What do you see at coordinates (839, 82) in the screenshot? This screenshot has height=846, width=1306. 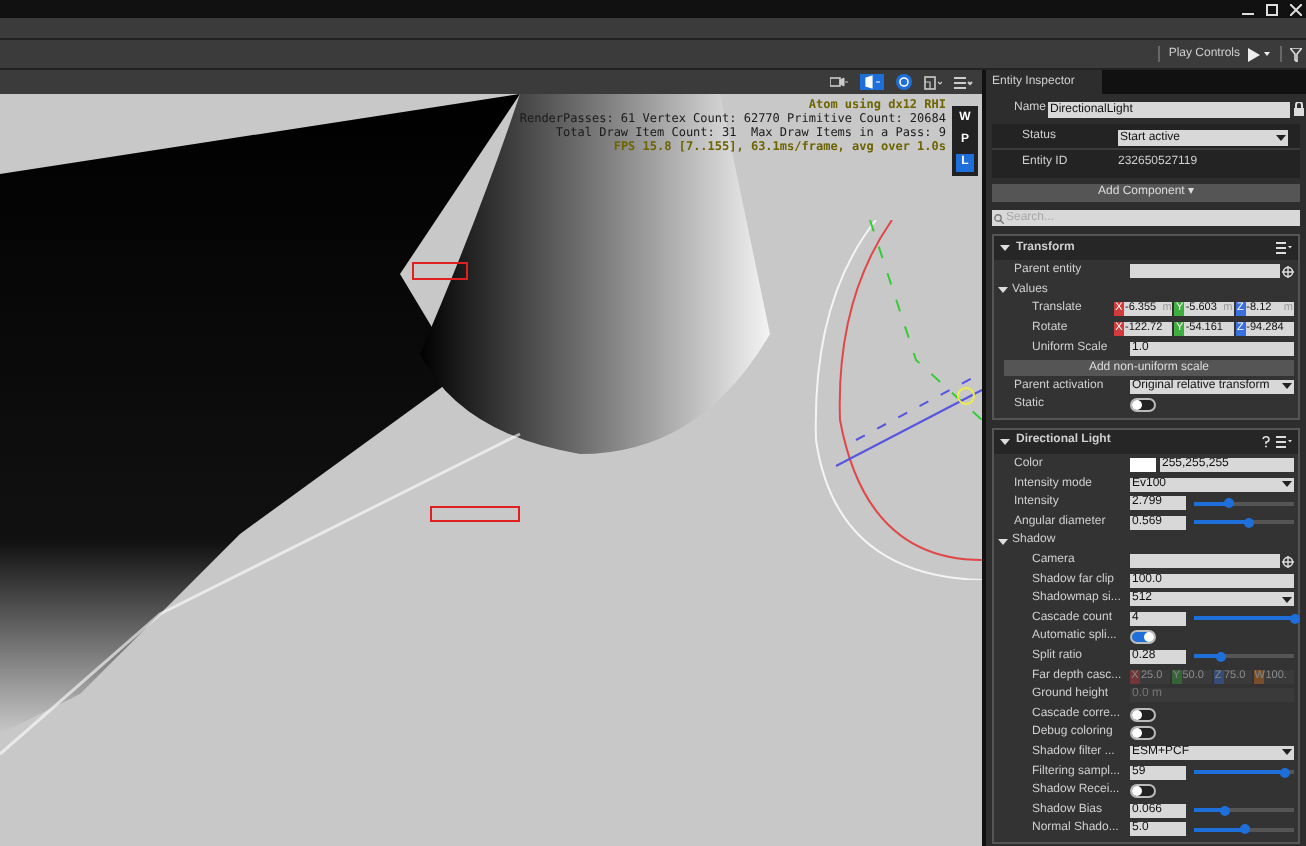 I see `camera-icon` at bounding box center [839, 82].